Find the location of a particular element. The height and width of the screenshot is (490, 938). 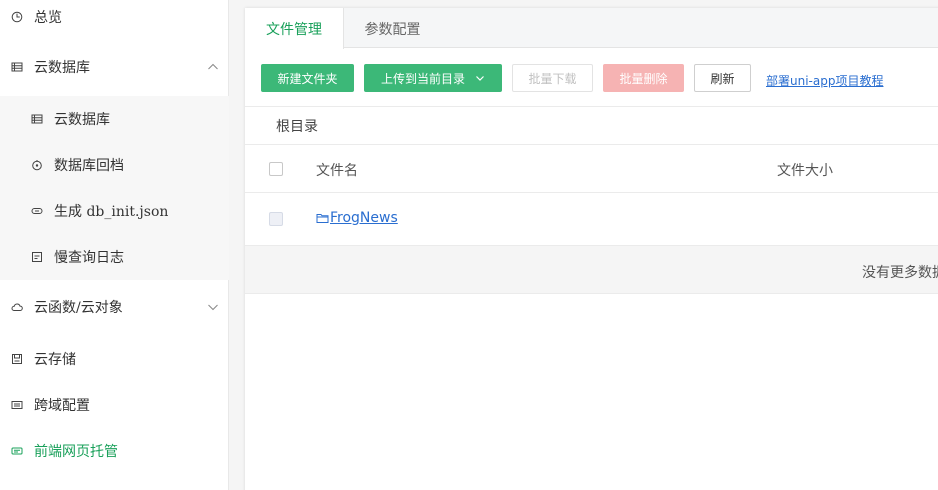

folder-icon is located at coordinates (322, 218).